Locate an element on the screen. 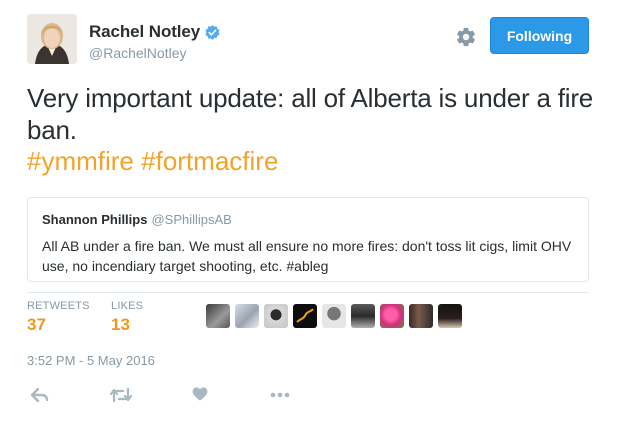 The height and width of the screenshot is (430, 619). retweet-icon is located at coordinates (121, 395).